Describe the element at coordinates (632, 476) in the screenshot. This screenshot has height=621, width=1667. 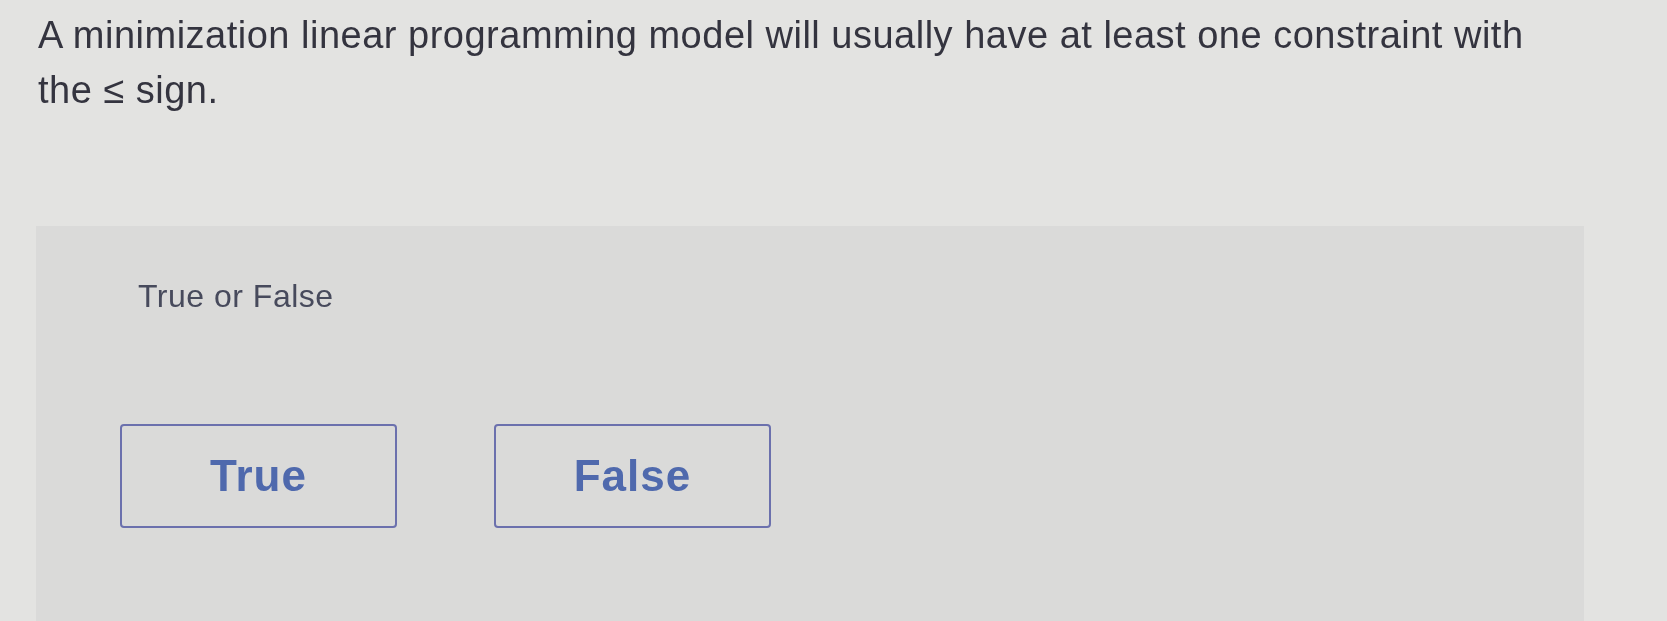
I see `answer-option-button: False` at that location.